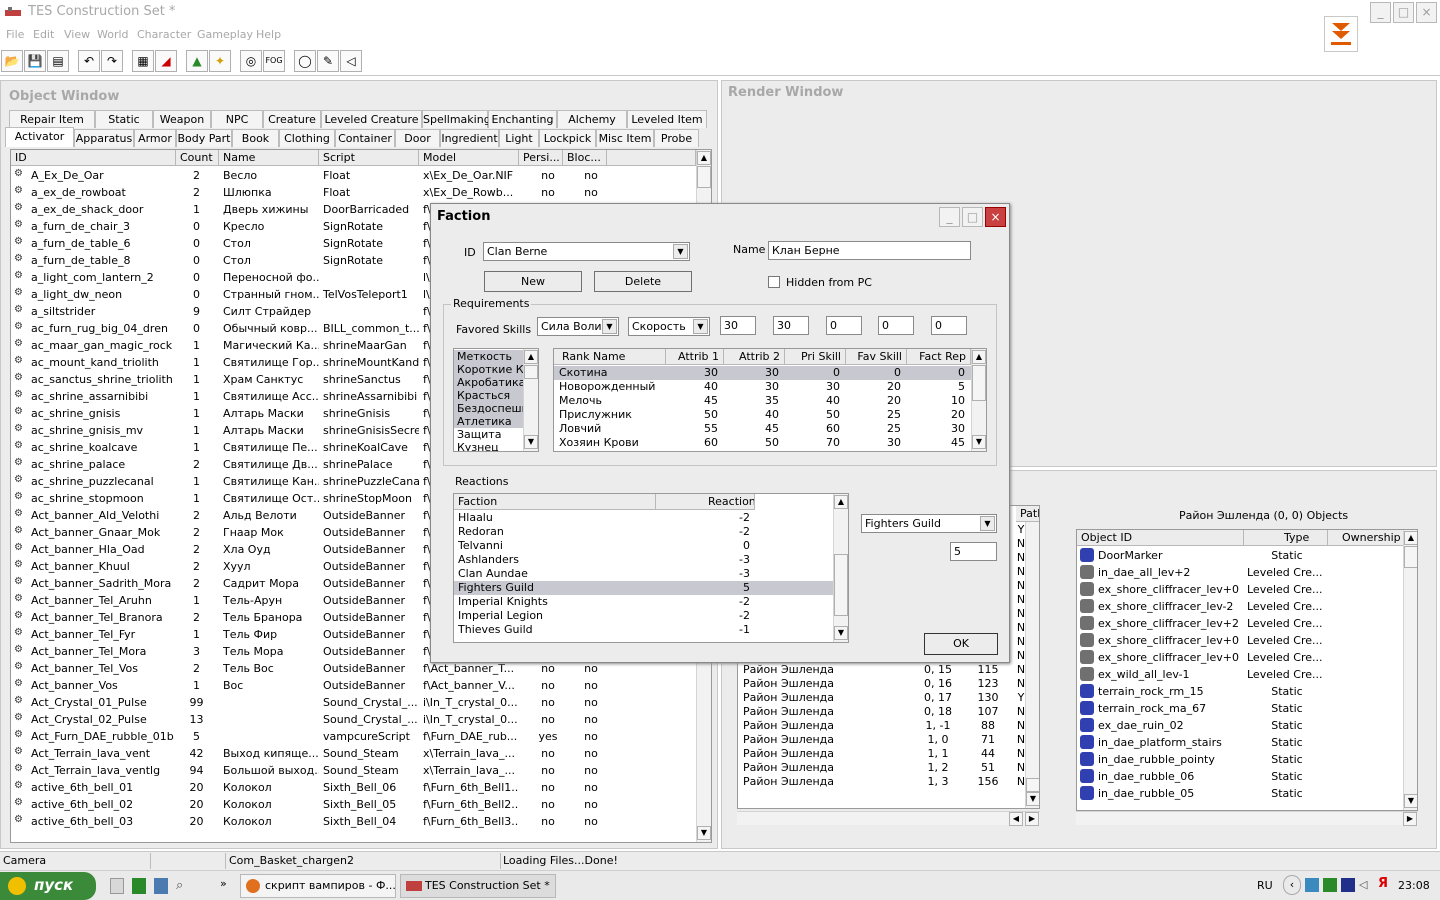 The height and width of the screenshot is (900, 1440). I want to click on reactions-scrollbar: ▲ ▼, so click(840, 568).